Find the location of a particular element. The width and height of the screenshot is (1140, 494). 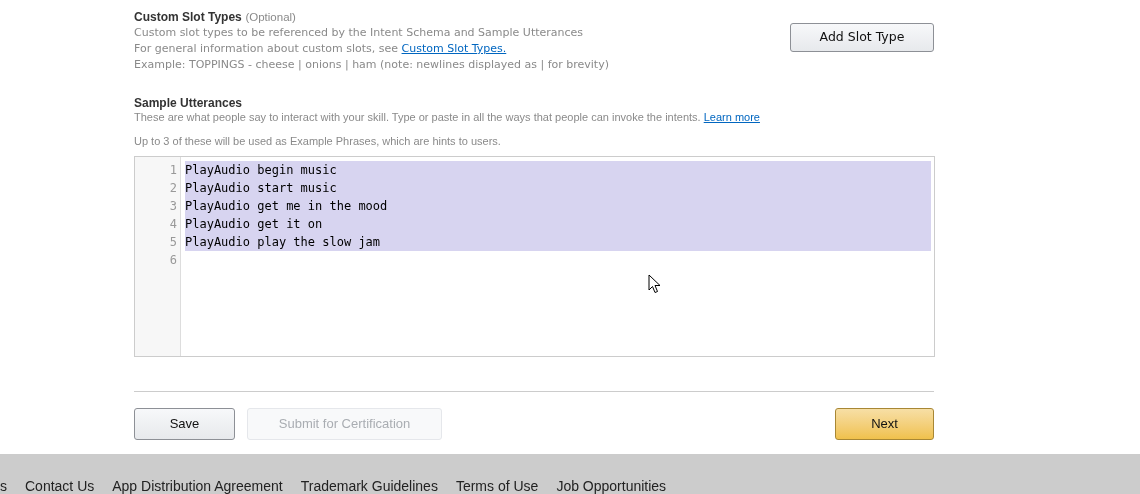

hint-text: Up to 3 of these will be used as Example Phrases, which are hints to users. is located at coordinates (318, 141).